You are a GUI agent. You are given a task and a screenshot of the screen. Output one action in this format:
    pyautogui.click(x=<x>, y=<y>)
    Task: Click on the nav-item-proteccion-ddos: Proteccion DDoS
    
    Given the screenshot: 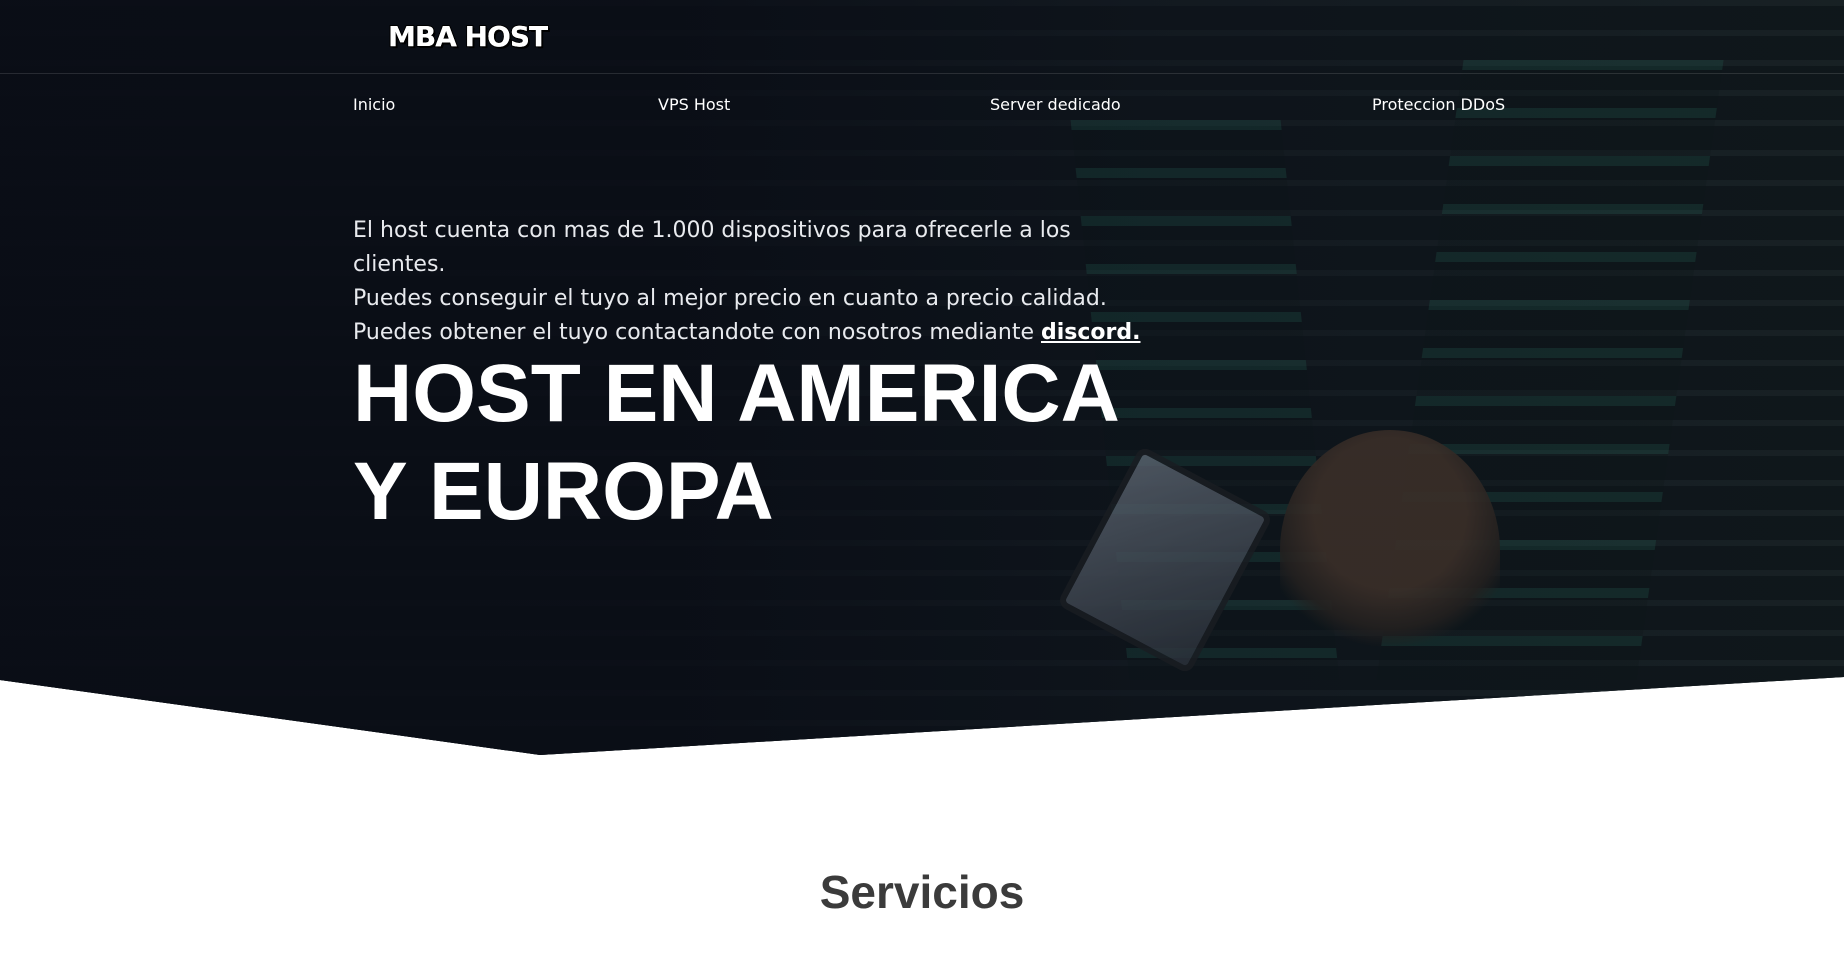 What is the action you would take?
    pyautogui.click(x=1438, y=104)
    